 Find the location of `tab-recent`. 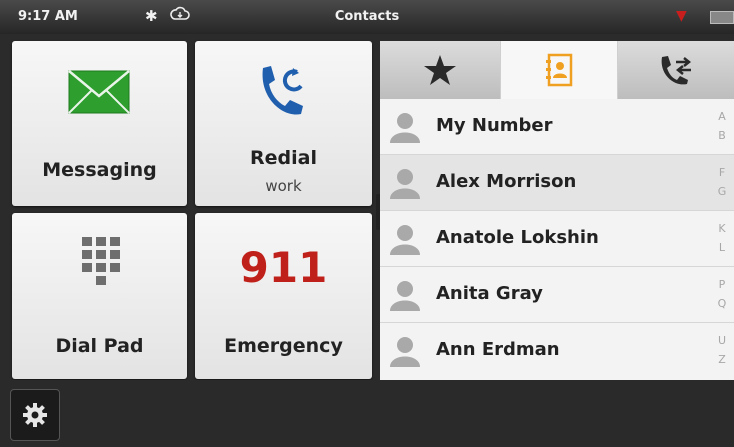

tab-recent is located at coordinates (676, 70).